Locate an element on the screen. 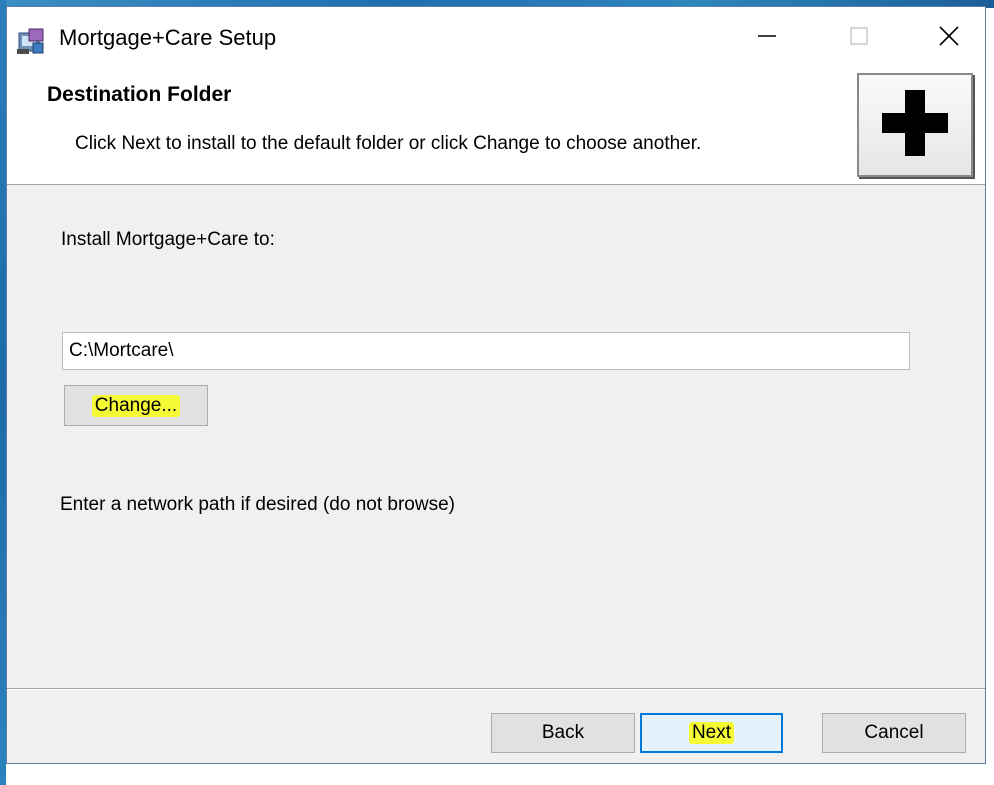 Image resolution: width=994 pixels, height=785 pixels. minimize-icon is located at coordinates (767, 38).